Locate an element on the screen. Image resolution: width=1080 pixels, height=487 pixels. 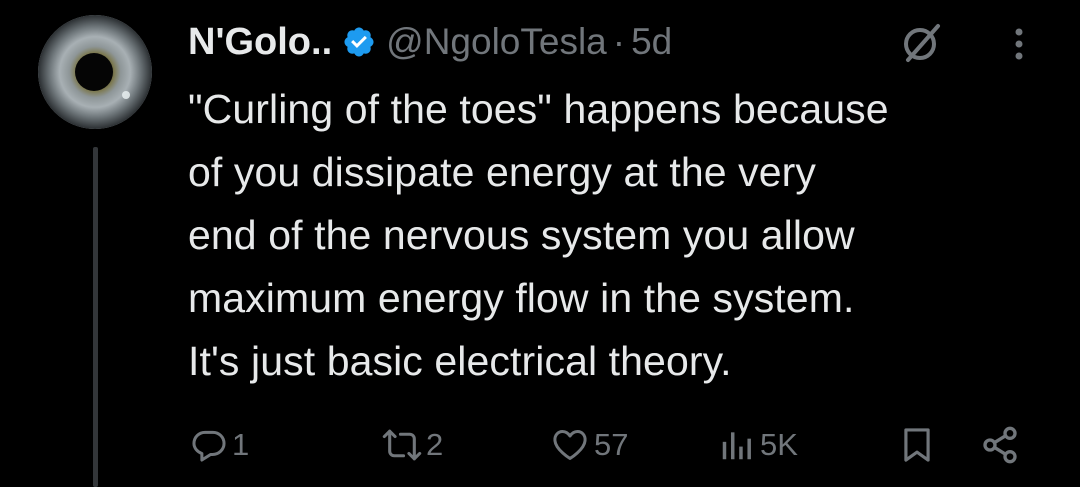
avatar is located at coordinates (95, 72).